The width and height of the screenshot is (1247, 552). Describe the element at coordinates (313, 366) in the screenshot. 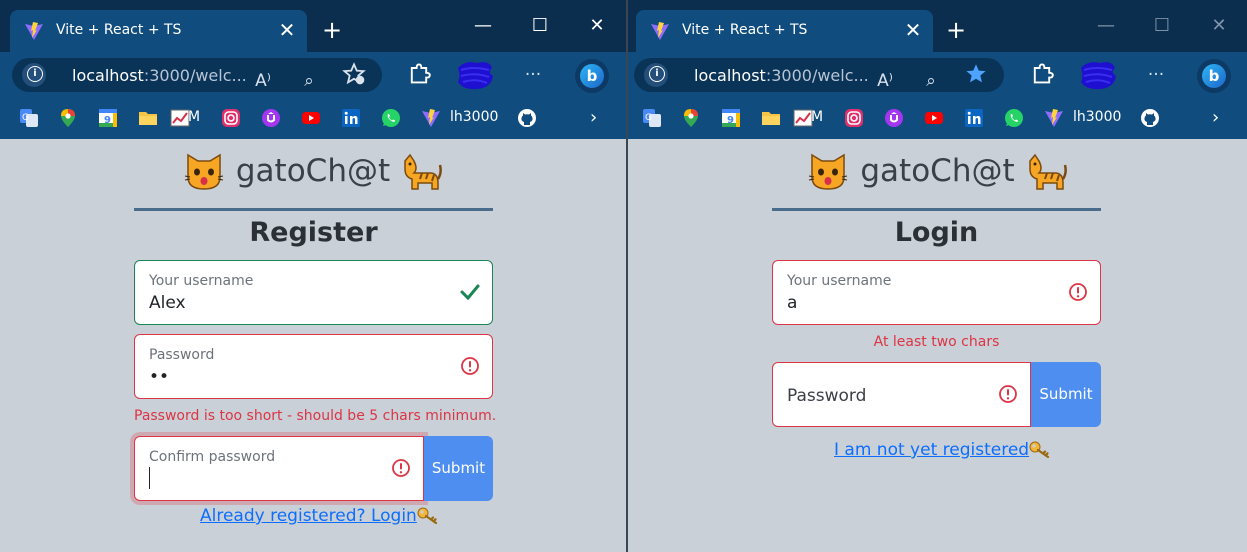

I see `password-field: Password ••` at that location.